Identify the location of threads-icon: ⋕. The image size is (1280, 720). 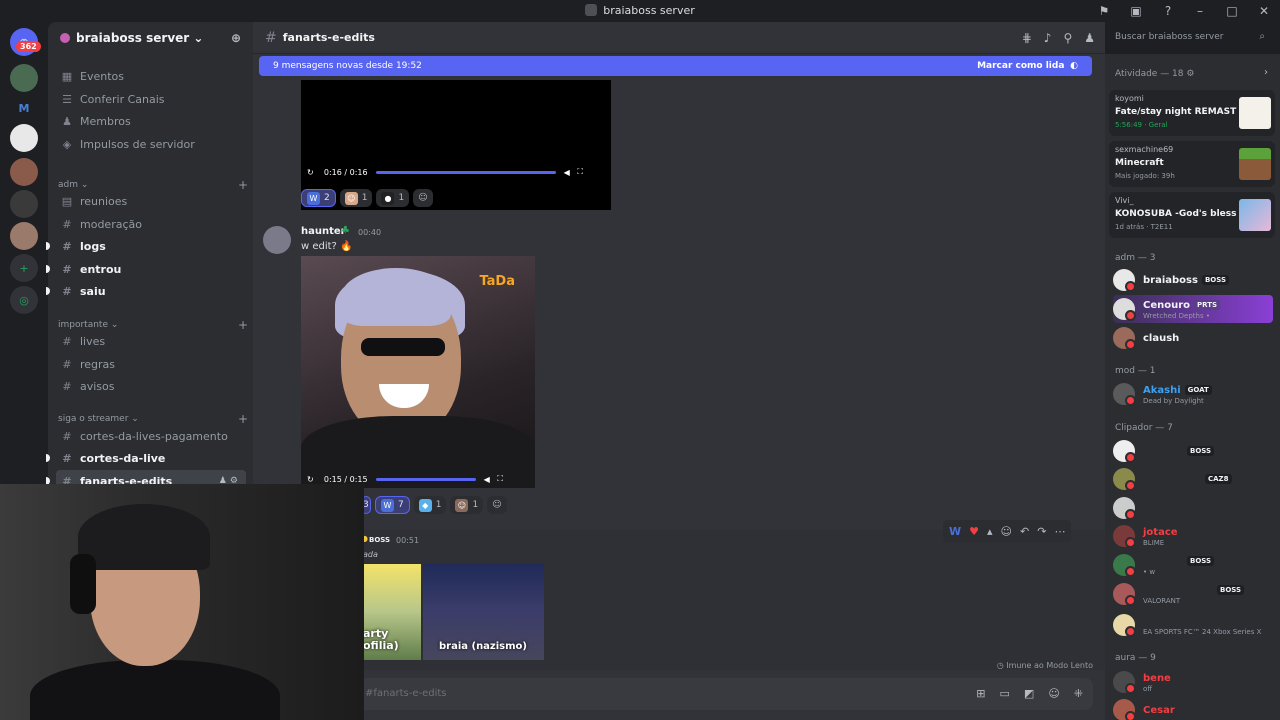
(1027, 38).